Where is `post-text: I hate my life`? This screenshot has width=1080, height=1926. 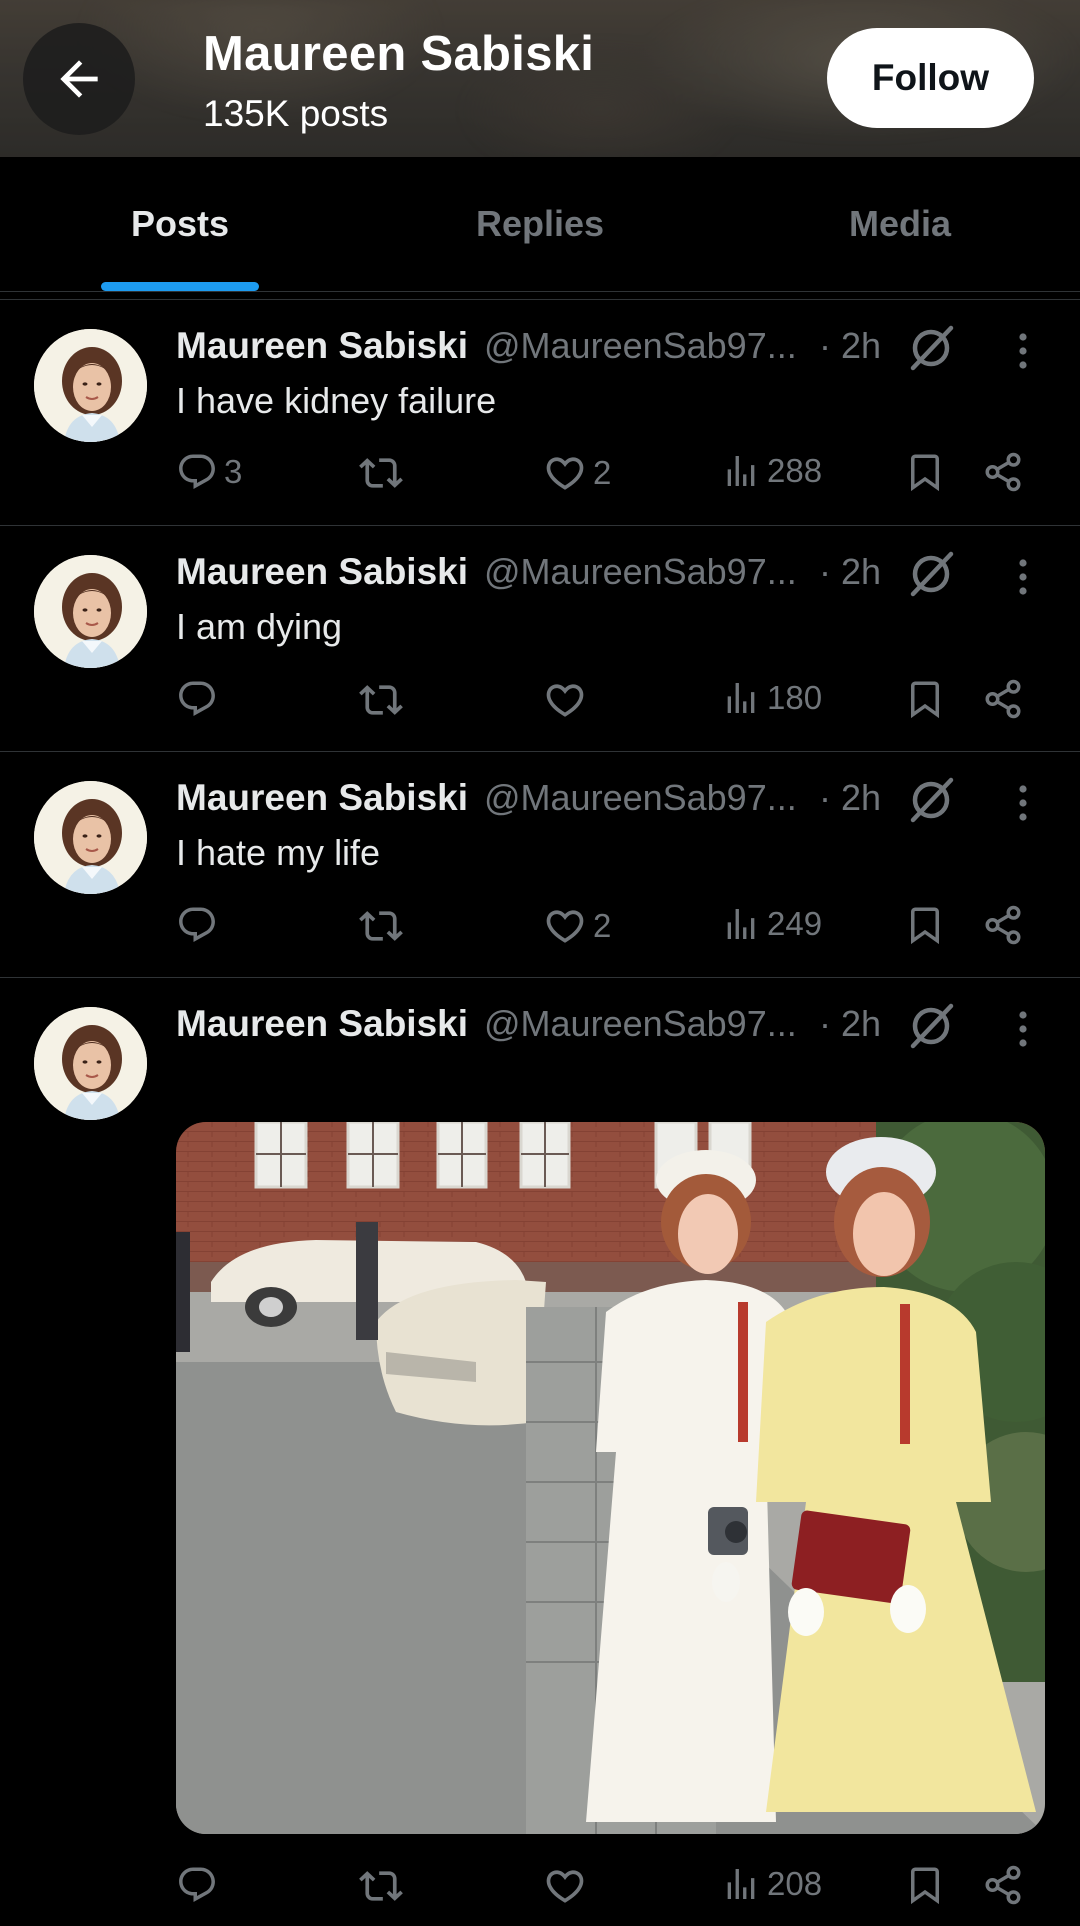 post-text: I hate my life is located at coordinates (278, 852).